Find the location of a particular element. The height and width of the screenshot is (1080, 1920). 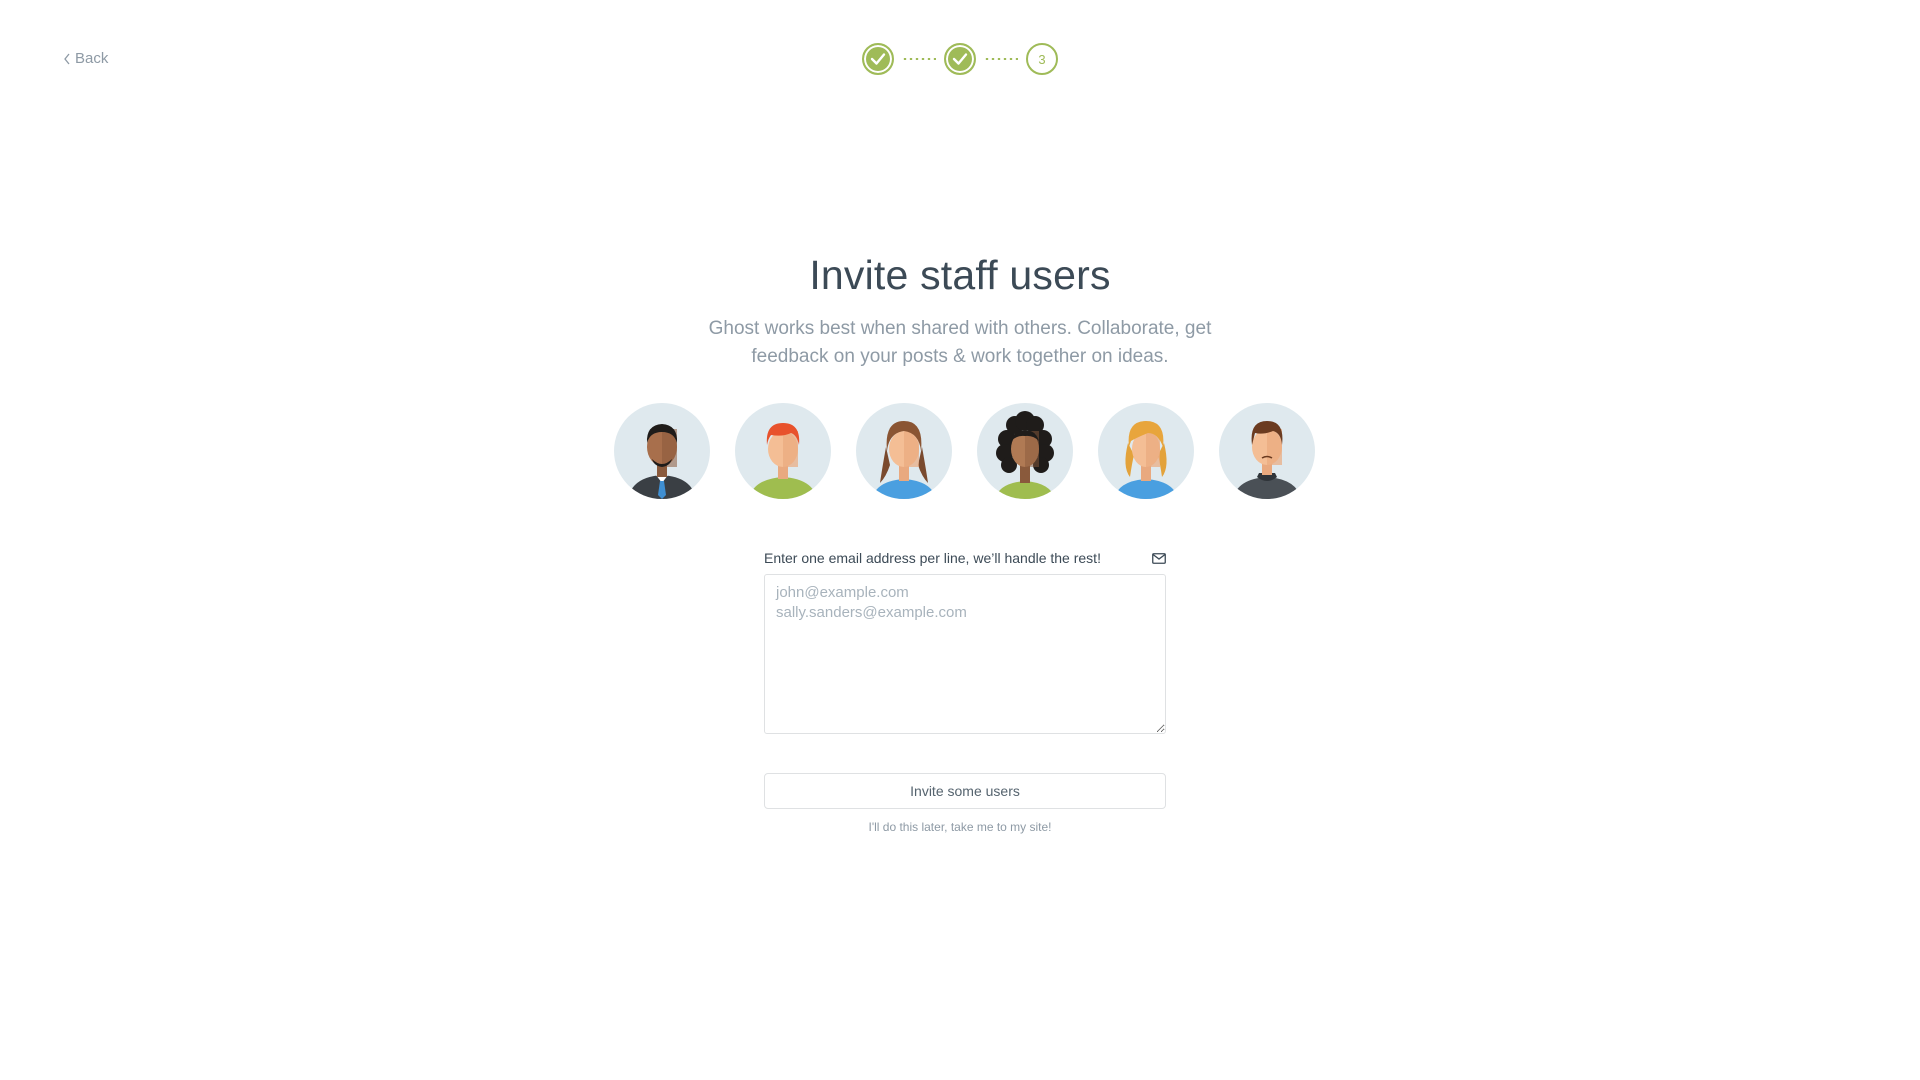

skip-link: I'll do this later, take me to my site! is located at coordinates (960, 827).